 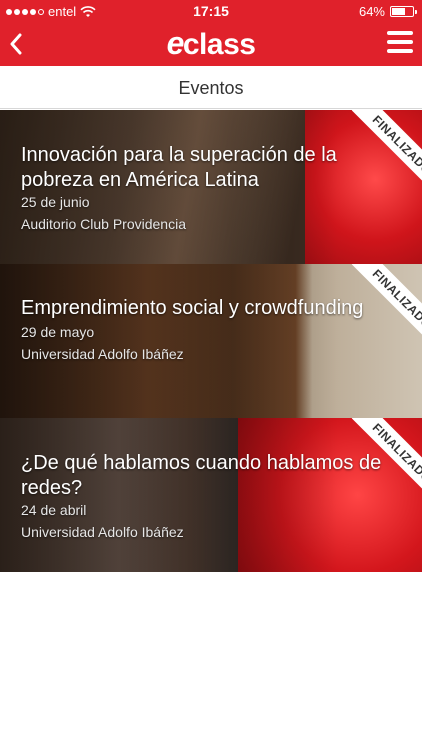 What do you see at coordinates (55, 202) in the screenshot?
I see `event-date: 25 de junio` at bounding box center [55, 202].